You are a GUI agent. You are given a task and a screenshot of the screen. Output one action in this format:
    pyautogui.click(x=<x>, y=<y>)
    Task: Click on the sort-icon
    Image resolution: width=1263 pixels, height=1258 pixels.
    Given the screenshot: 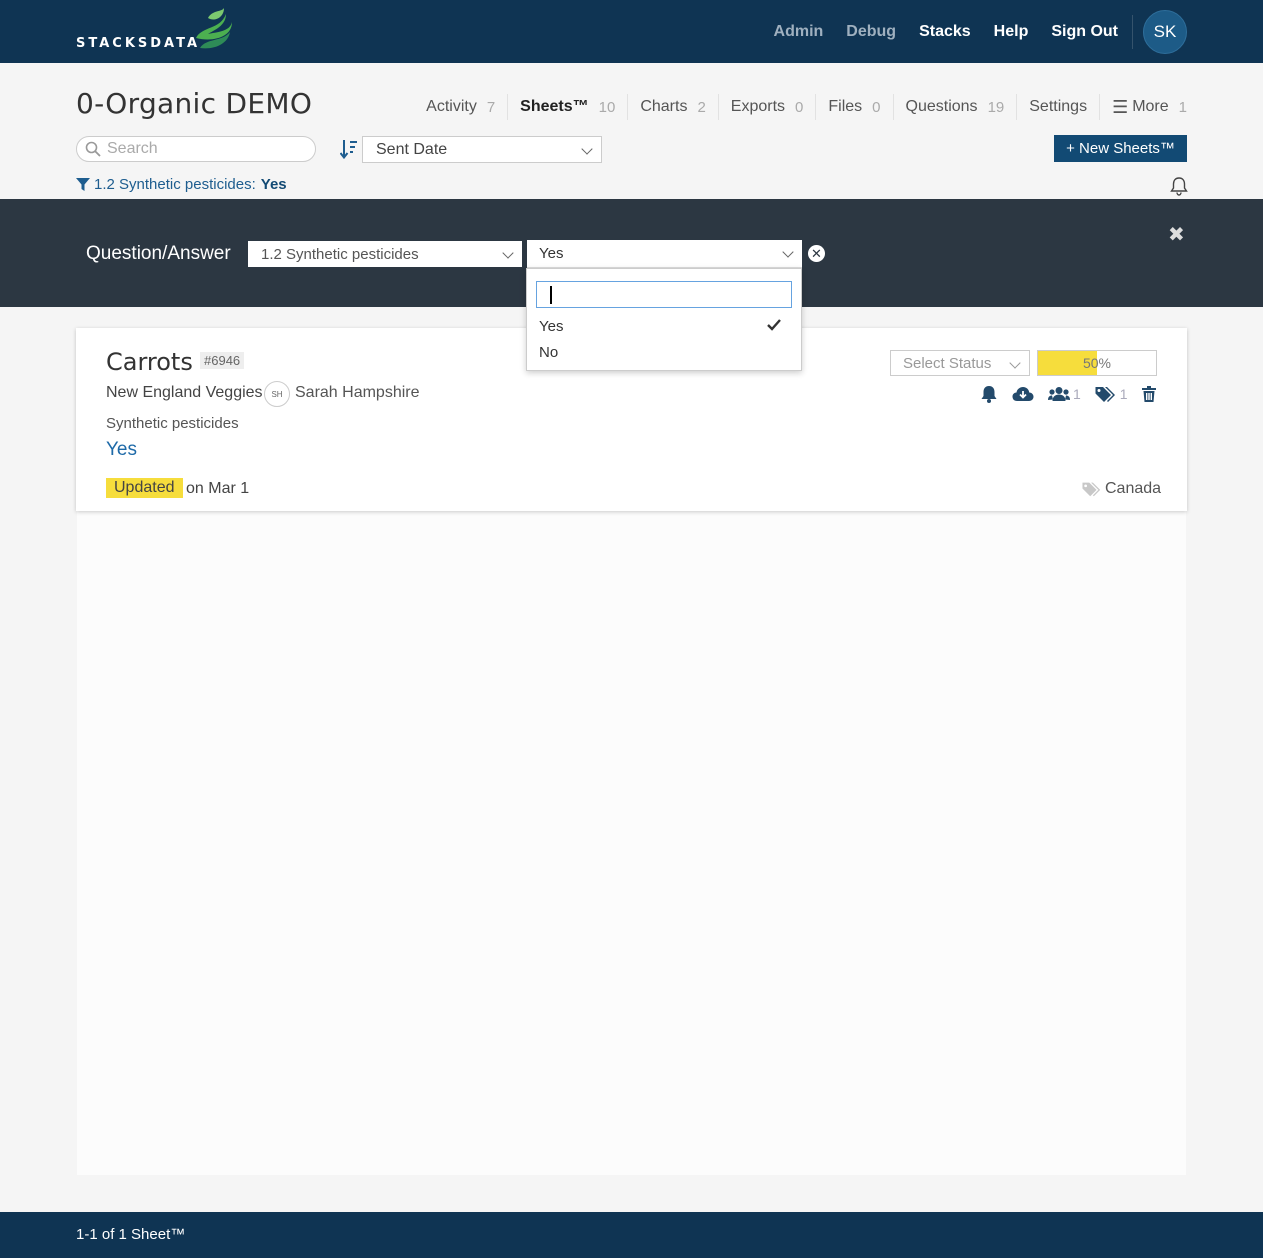 What is the action you would take?
    pyautogui.click(x=349, y=149)
    